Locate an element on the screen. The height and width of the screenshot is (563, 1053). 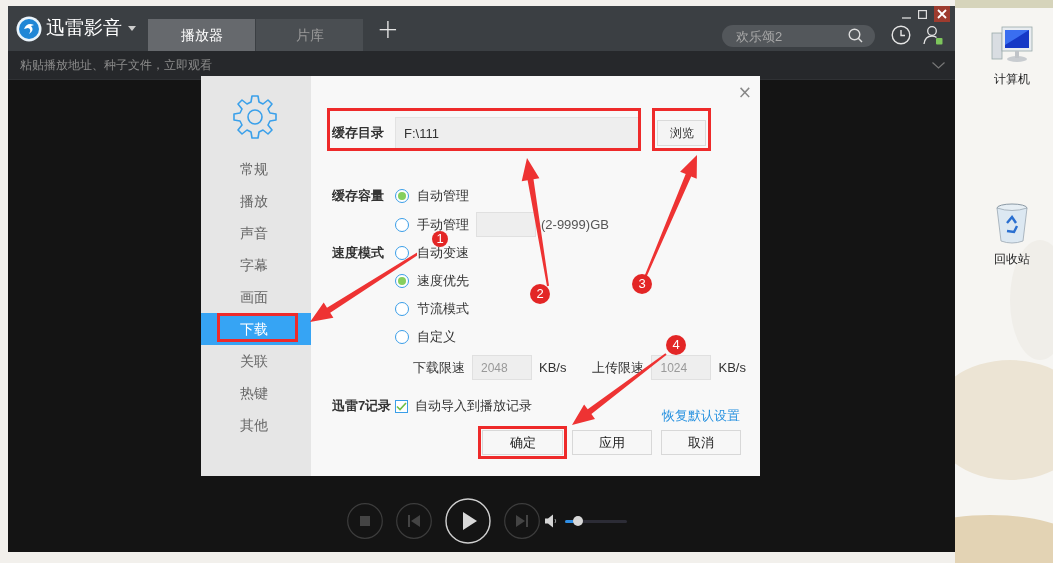
highlight-frame is located at coordinates (681, 129).